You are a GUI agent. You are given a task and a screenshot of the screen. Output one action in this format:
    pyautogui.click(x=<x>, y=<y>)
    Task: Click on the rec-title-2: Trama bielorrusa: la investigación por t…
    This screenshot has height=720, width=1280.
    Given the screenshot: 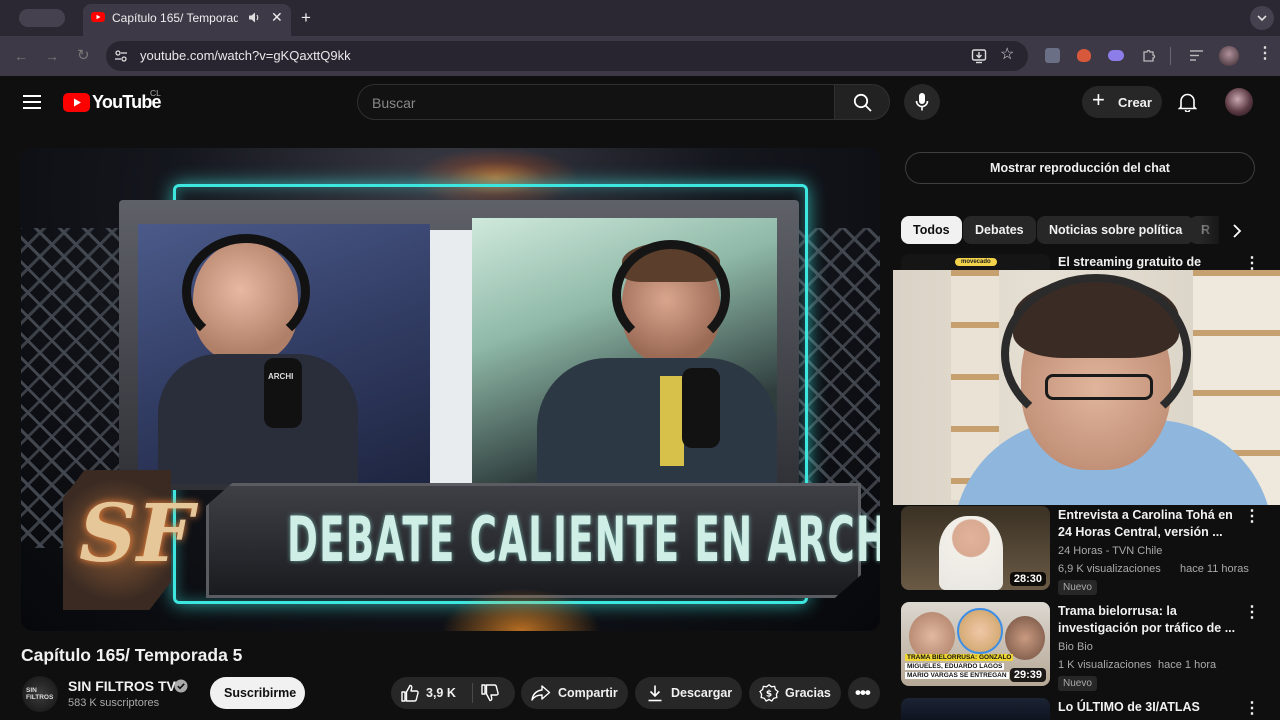 What is the action you would take?
    pyautogui.click(x=1150, y=620)
    